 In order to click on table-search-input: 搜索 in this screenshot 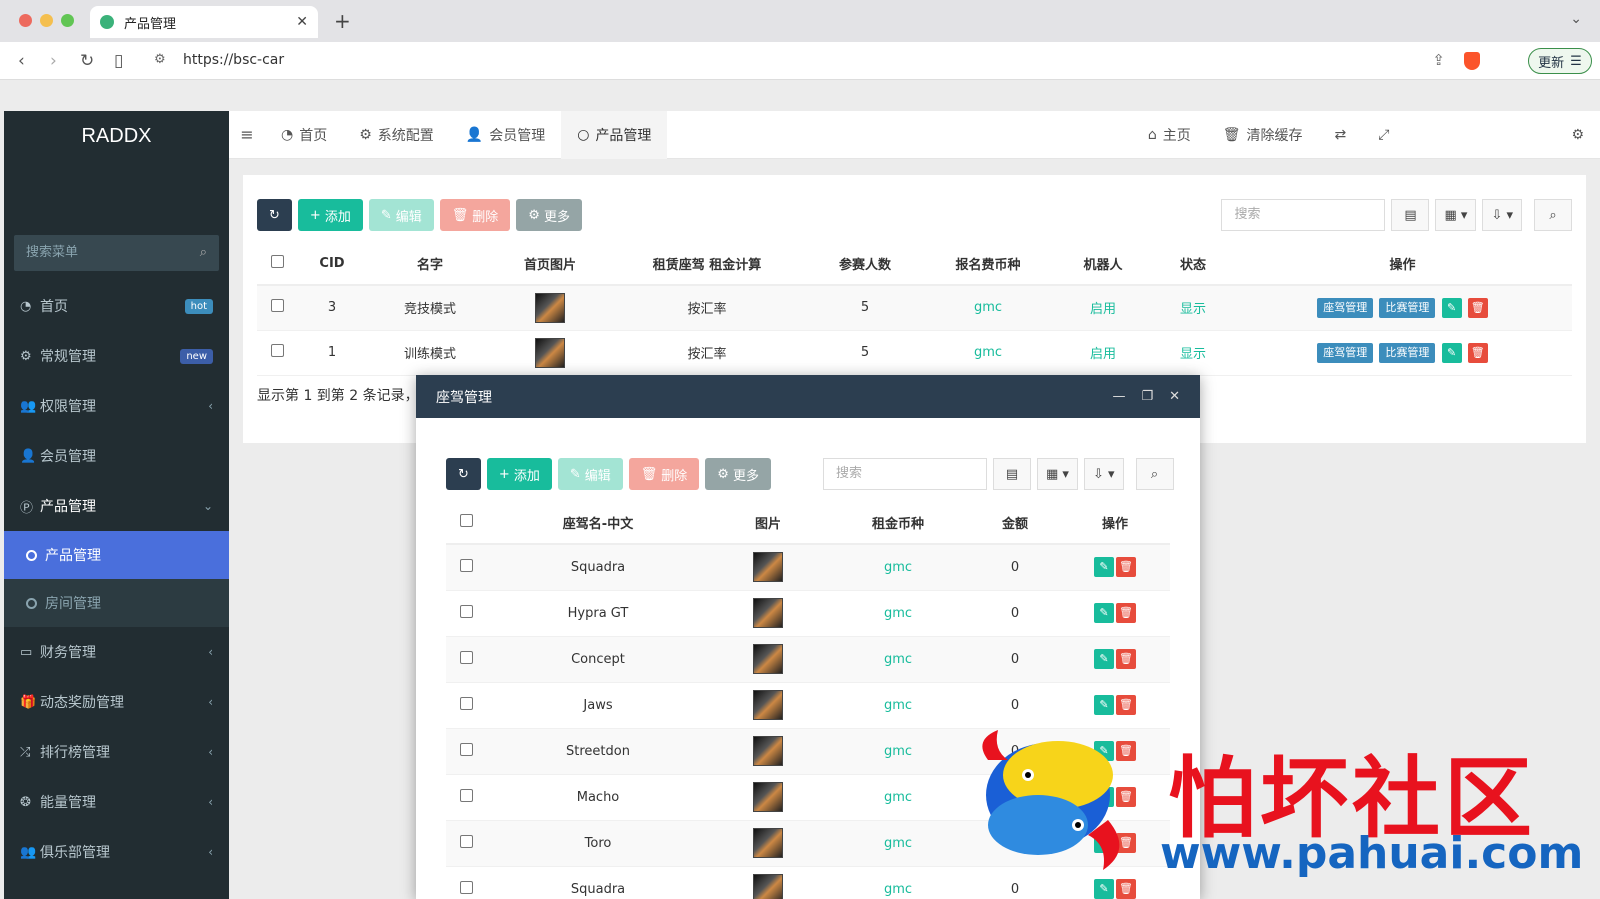, I will do `click(1303, 215)`.